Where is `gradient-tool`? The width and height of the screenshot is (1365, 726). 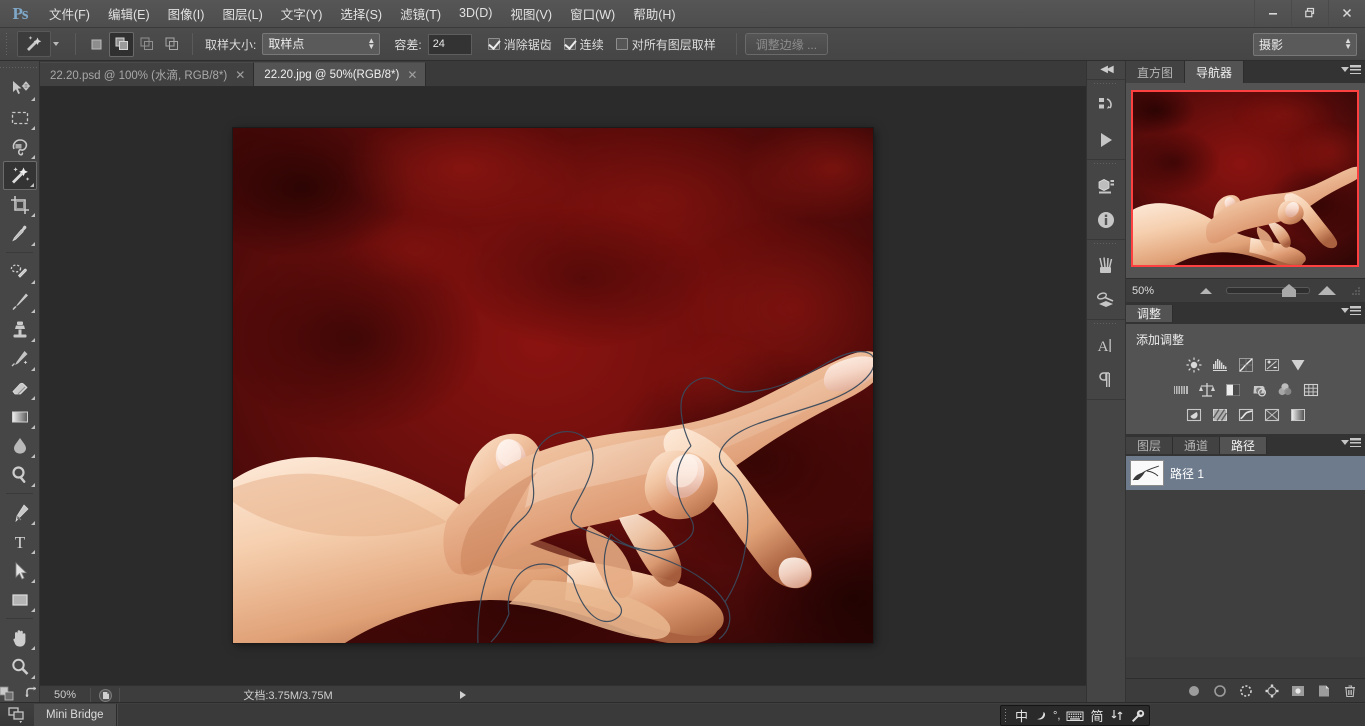
gradient-tool is located at coordinates (20, 416).